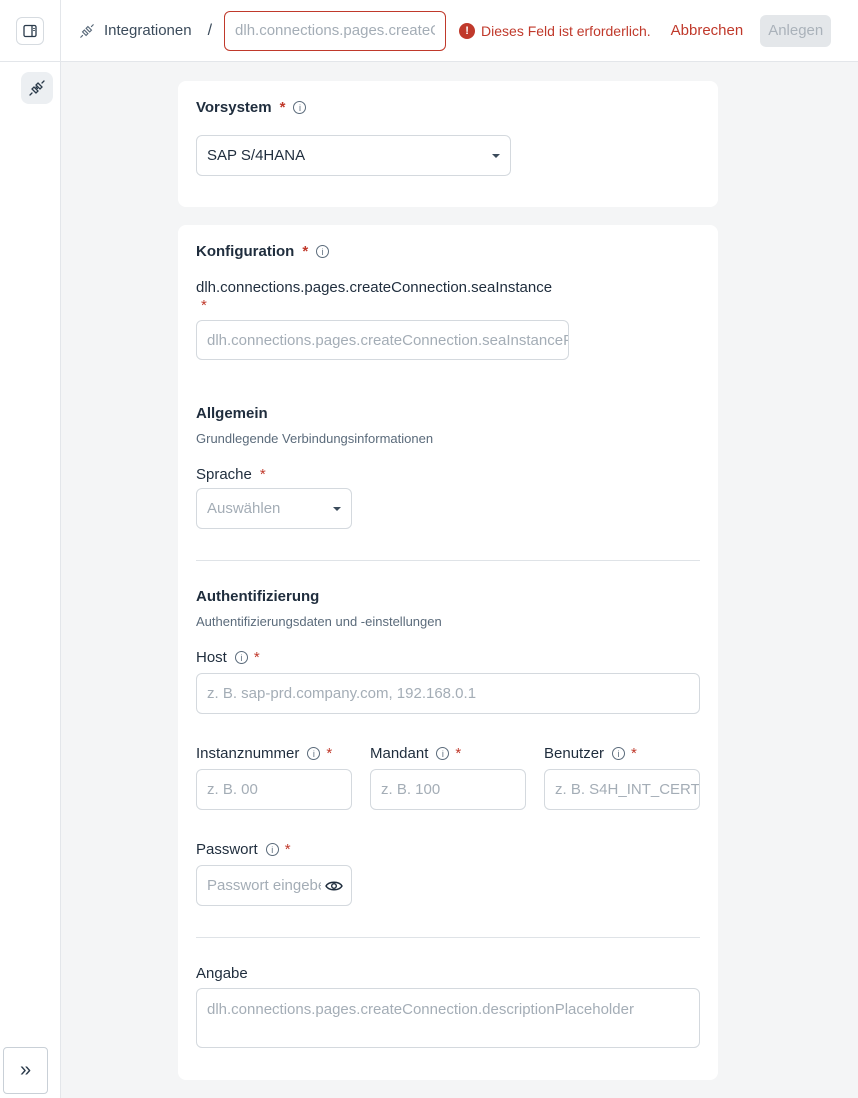  I want to click on rail-nav-integrations, so click(37, 88).